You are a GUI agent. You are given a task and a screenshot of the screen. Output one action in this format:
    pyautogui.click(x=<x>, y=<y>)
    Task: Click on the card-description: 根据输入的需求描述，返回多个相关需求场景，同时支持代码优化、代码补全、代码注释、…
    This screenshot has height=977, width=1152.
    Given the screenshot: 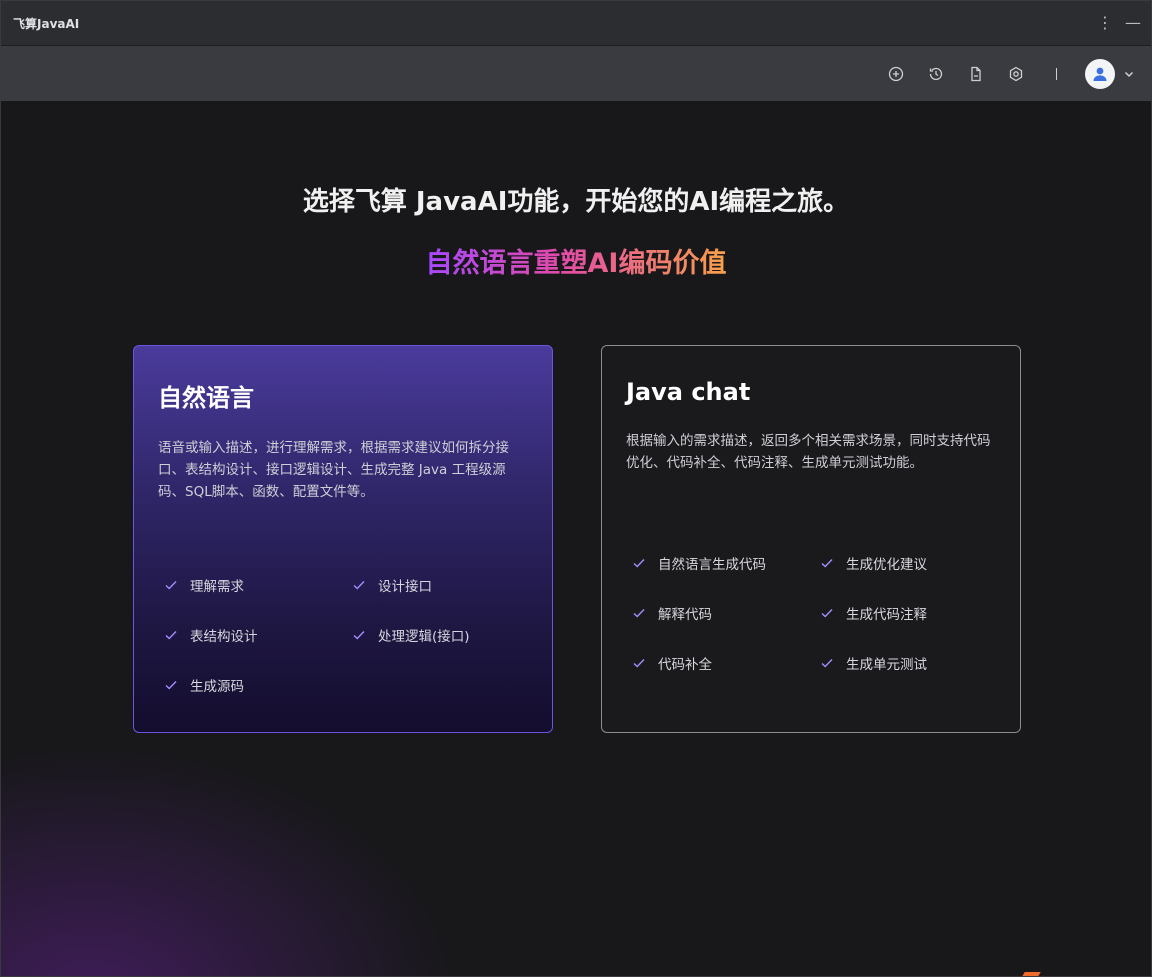 What is the action you would take?
    pyautogui.click(x=808, y=452)
    